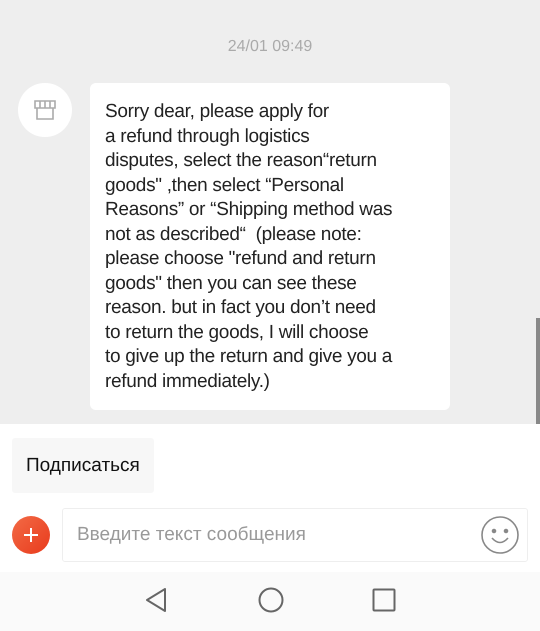 The width and height of the screenshot is (540, 631). What do you see at coordinates (500, 535) in the screenshot?
I see `smiley-icon` at bounding box center [500, 535].